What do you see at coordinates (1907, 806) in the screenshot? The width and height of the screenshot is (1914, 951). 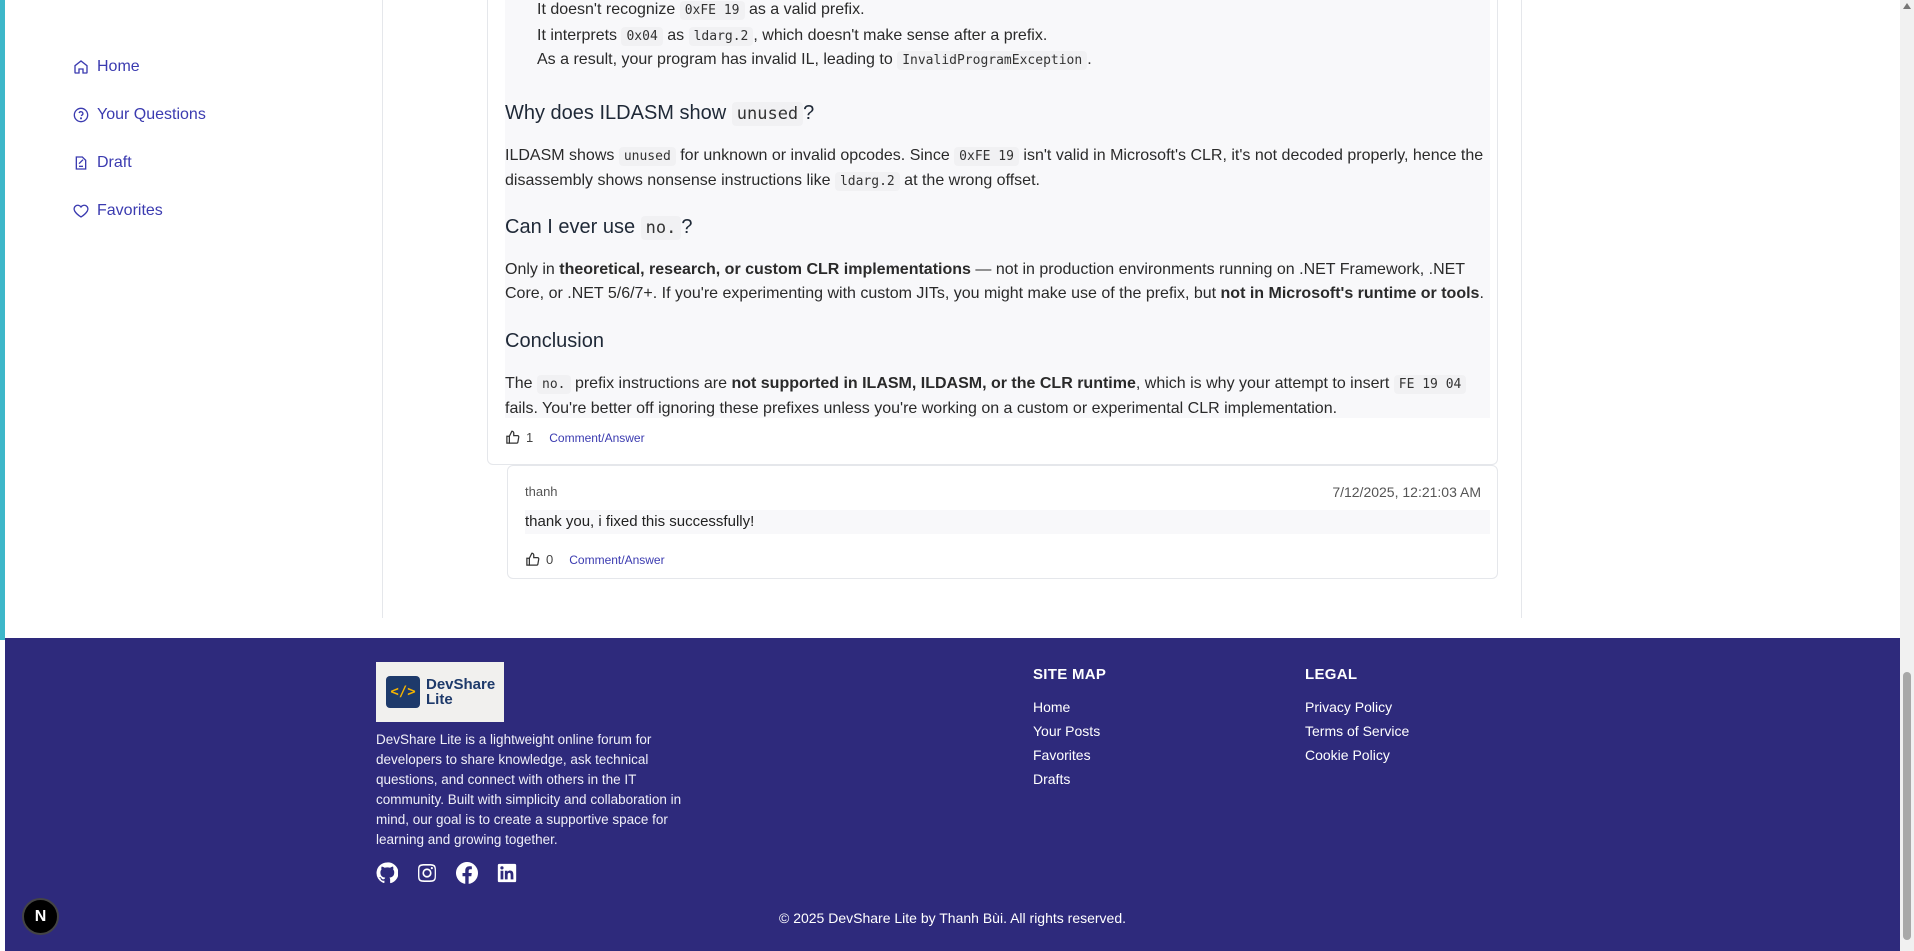 I see `scrollbar-thumb` at bounding box center [1907, 806].